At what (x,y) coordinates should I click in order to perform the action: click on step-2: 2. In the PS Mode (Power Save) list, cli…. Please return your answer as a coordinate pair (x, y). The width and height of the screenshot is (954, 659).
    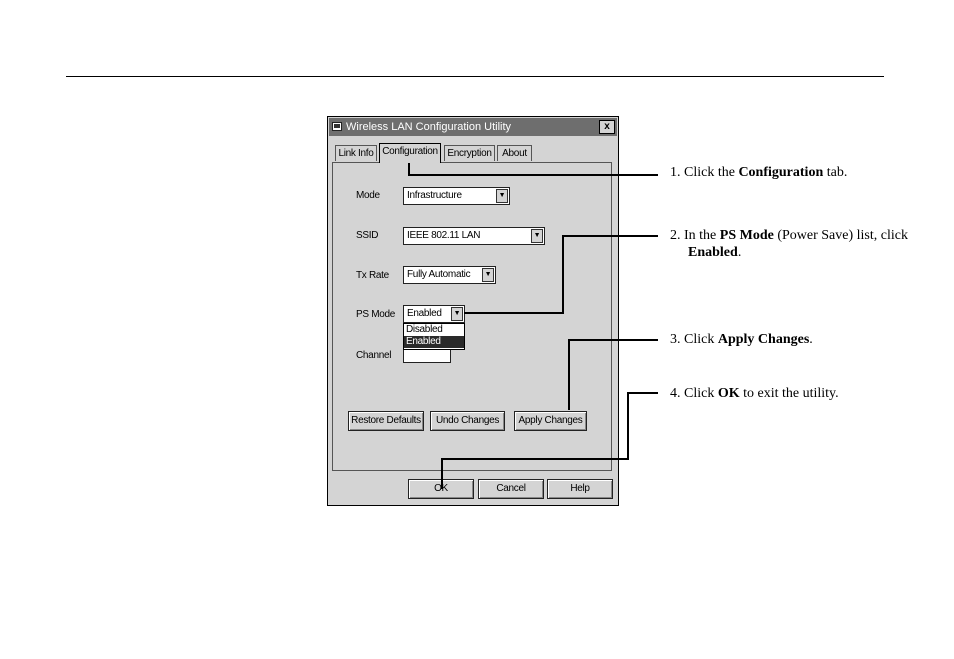
    Looking at the image, I should click on (789, 244).